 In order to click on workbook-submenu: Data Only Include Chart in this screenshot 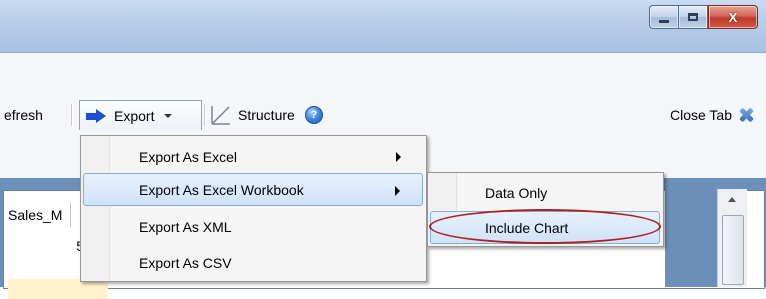, I will do `click(545, 209)`.